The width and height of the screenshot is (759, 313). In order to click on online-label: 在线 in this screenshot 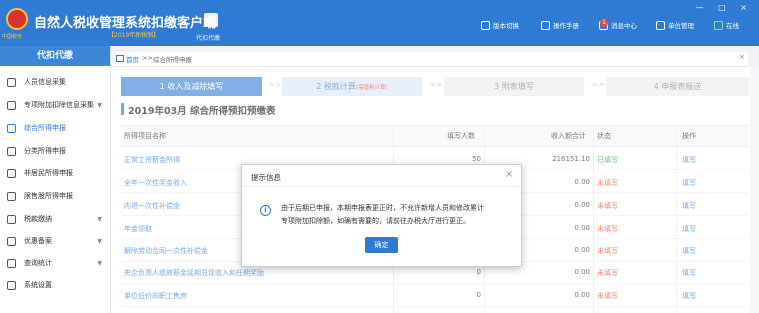, I will do `click(732, 26)`.